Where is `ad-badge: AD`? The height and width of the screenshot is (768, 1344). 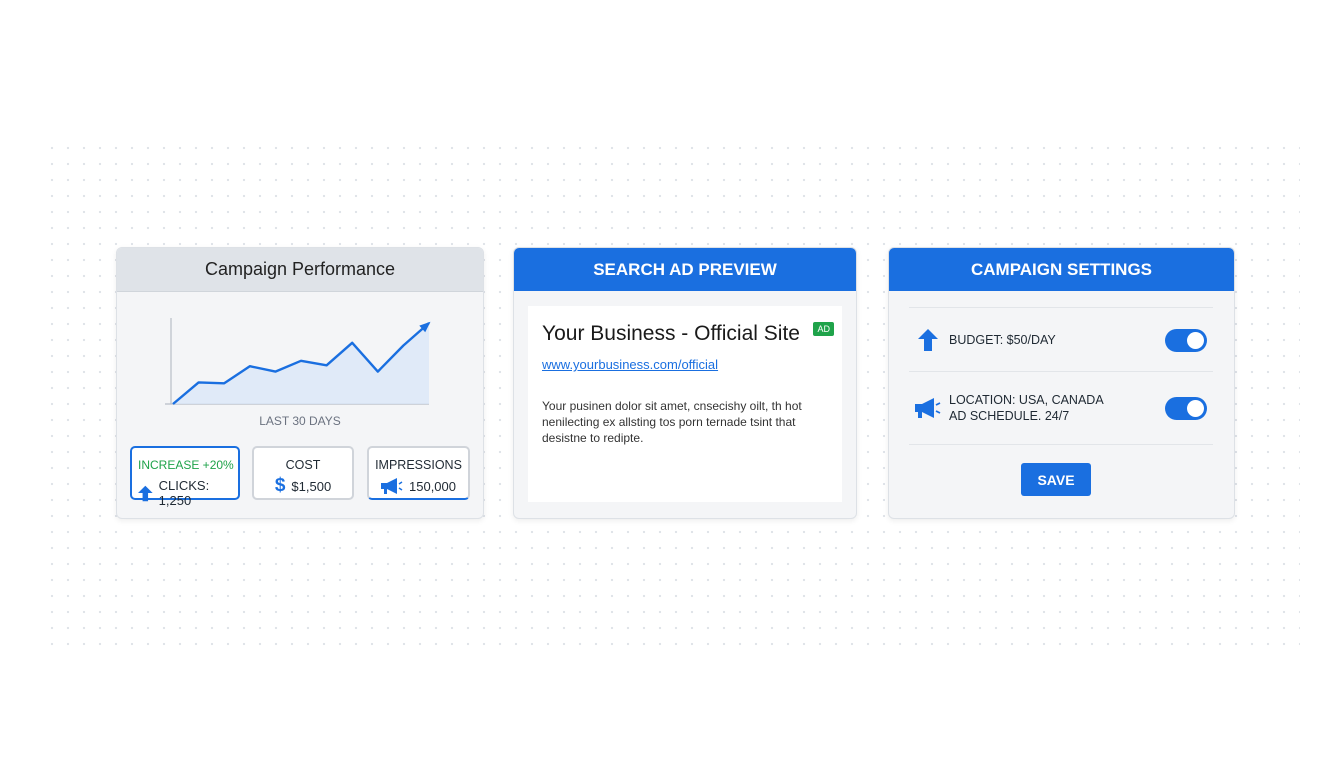 ad-badge: AD is located at coordinates (823, 329).